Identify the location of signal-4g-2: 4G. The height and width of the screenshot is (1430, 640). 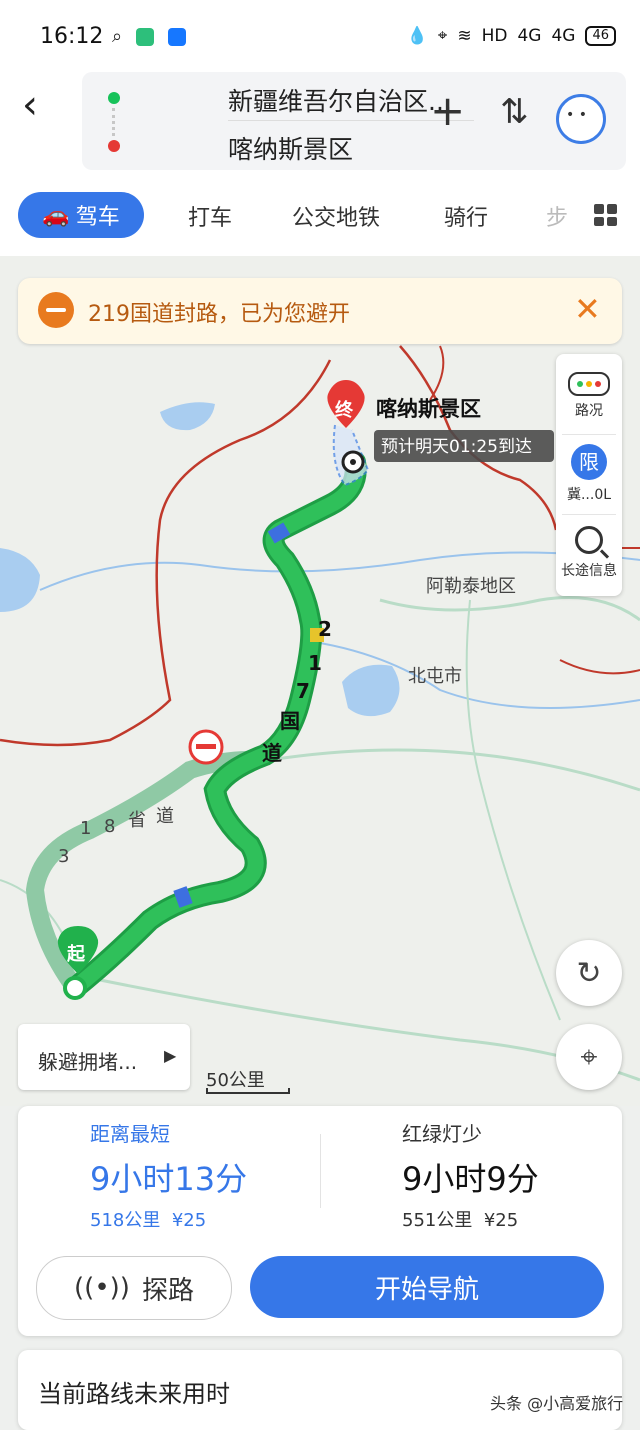
(563, 36).